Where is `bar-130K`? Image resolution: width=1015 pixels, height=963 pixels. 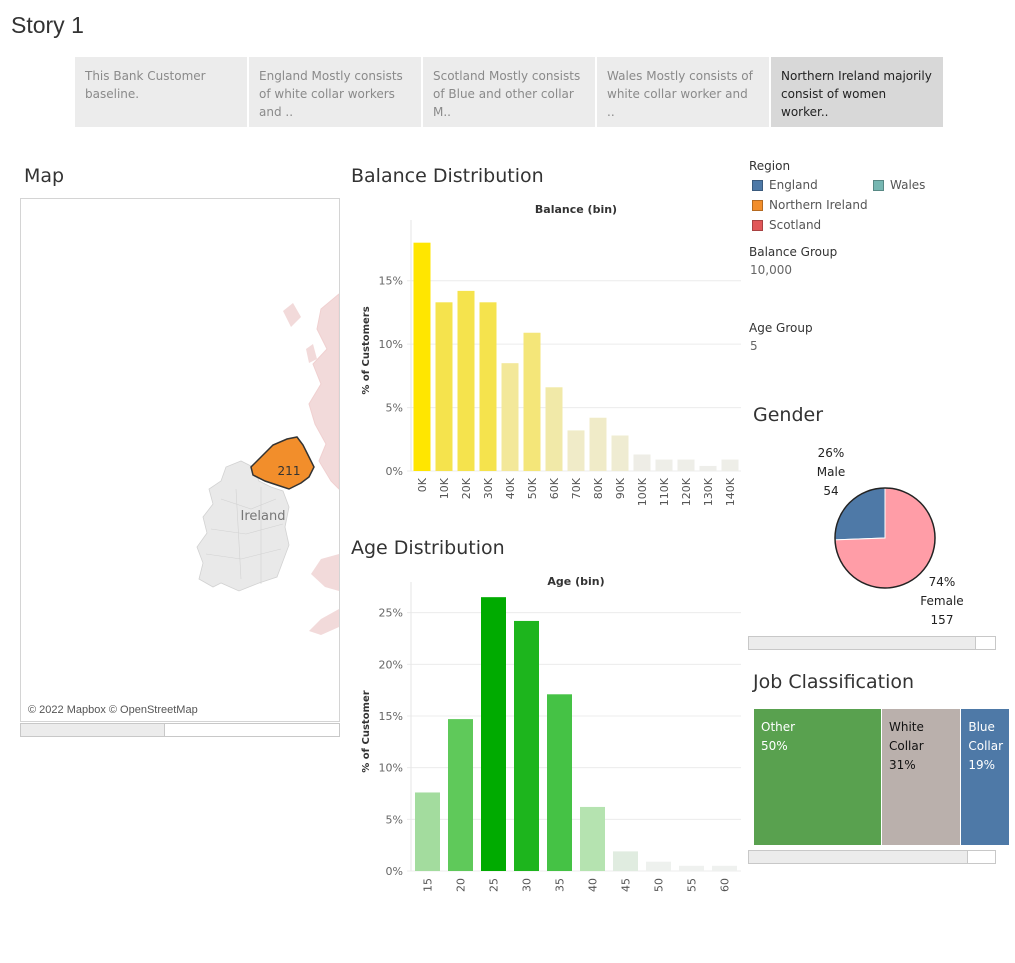
bar-130K is located at coordinates (708, 468).